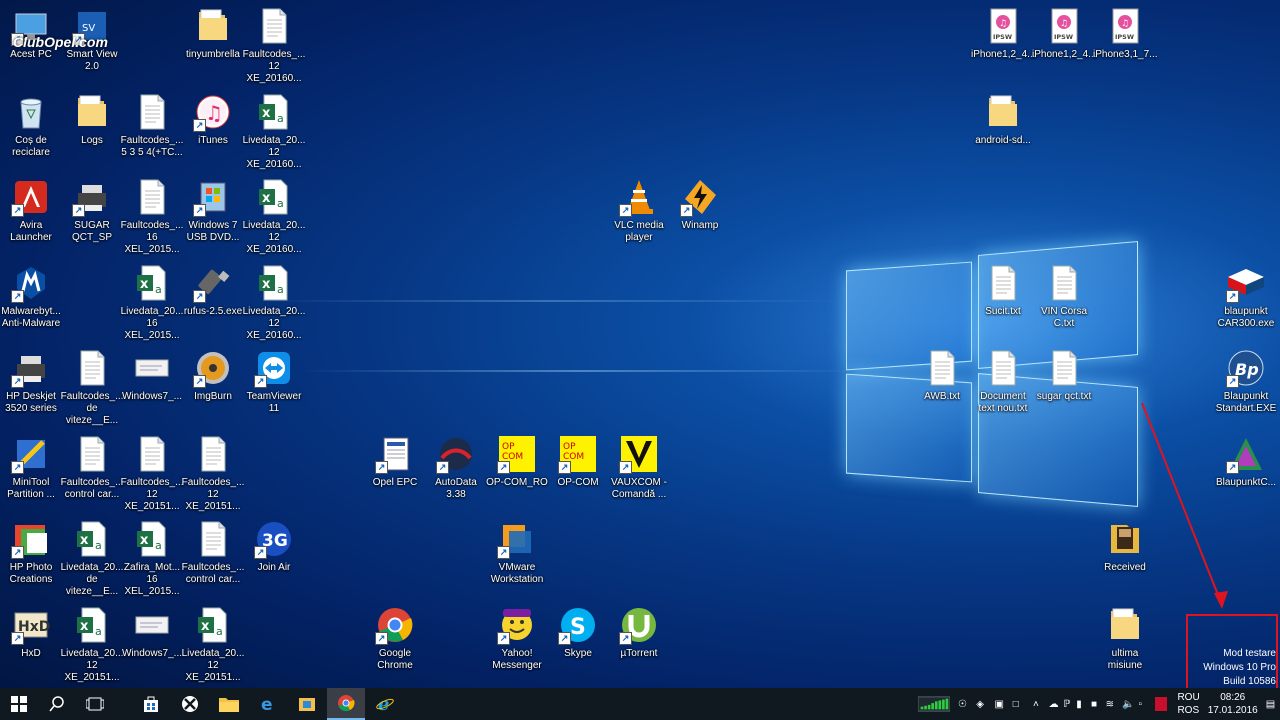 The width and height of the screenshot is (1280, 720). What do you see at coordinates (213, 375) in the screenshot?
I see `desktop-icon: ↗ ImgBurn` at bounding box center [213, 375].